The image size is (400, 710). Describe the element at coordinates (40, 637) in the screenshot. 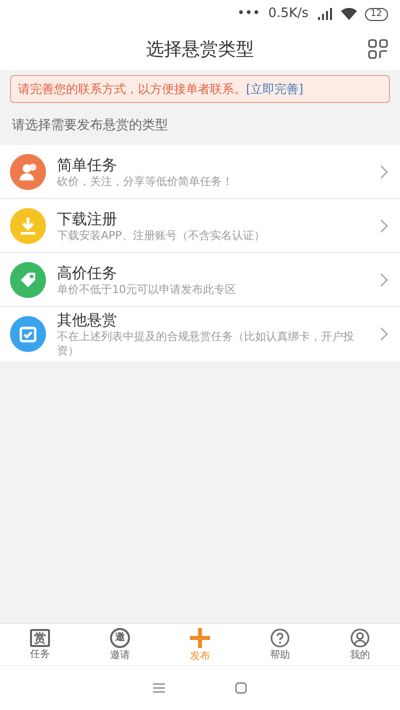

I see `reward-icon: 赏` at that location.